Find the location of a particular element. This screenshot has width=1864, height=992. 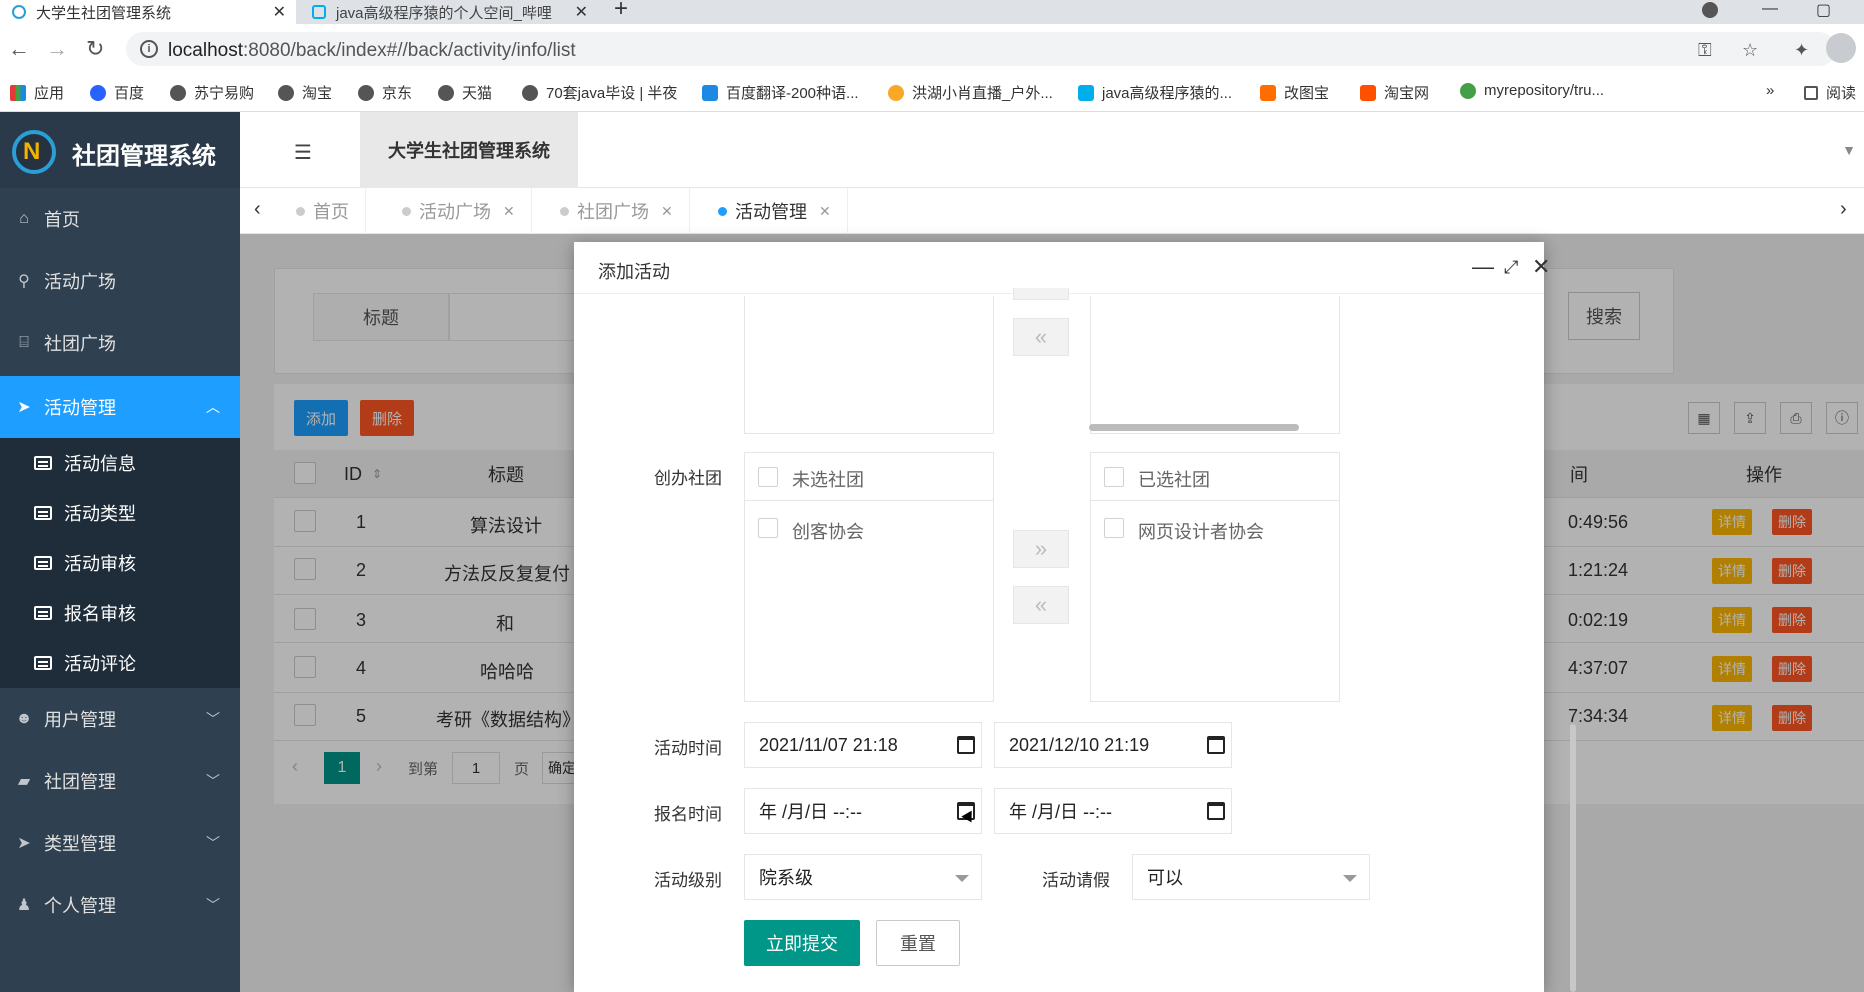

club-option-label: 网页设计者协会 is located at coordinates (1201, 532).